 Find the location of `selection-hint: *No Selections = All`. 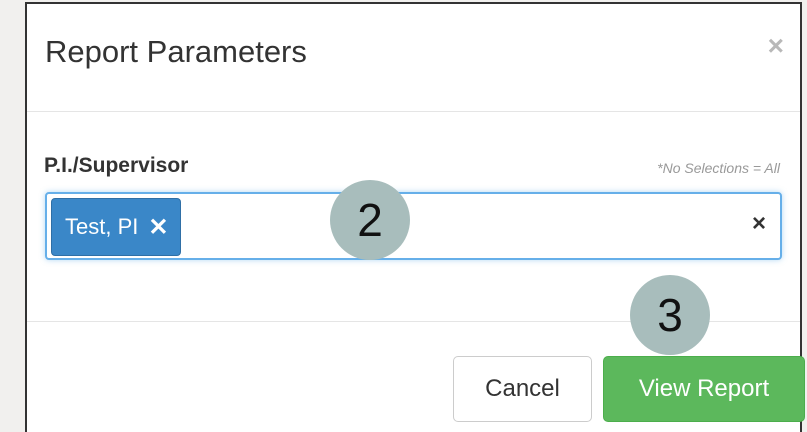

selection-hint: *No Selections = All is located at coordinates (718, 168).